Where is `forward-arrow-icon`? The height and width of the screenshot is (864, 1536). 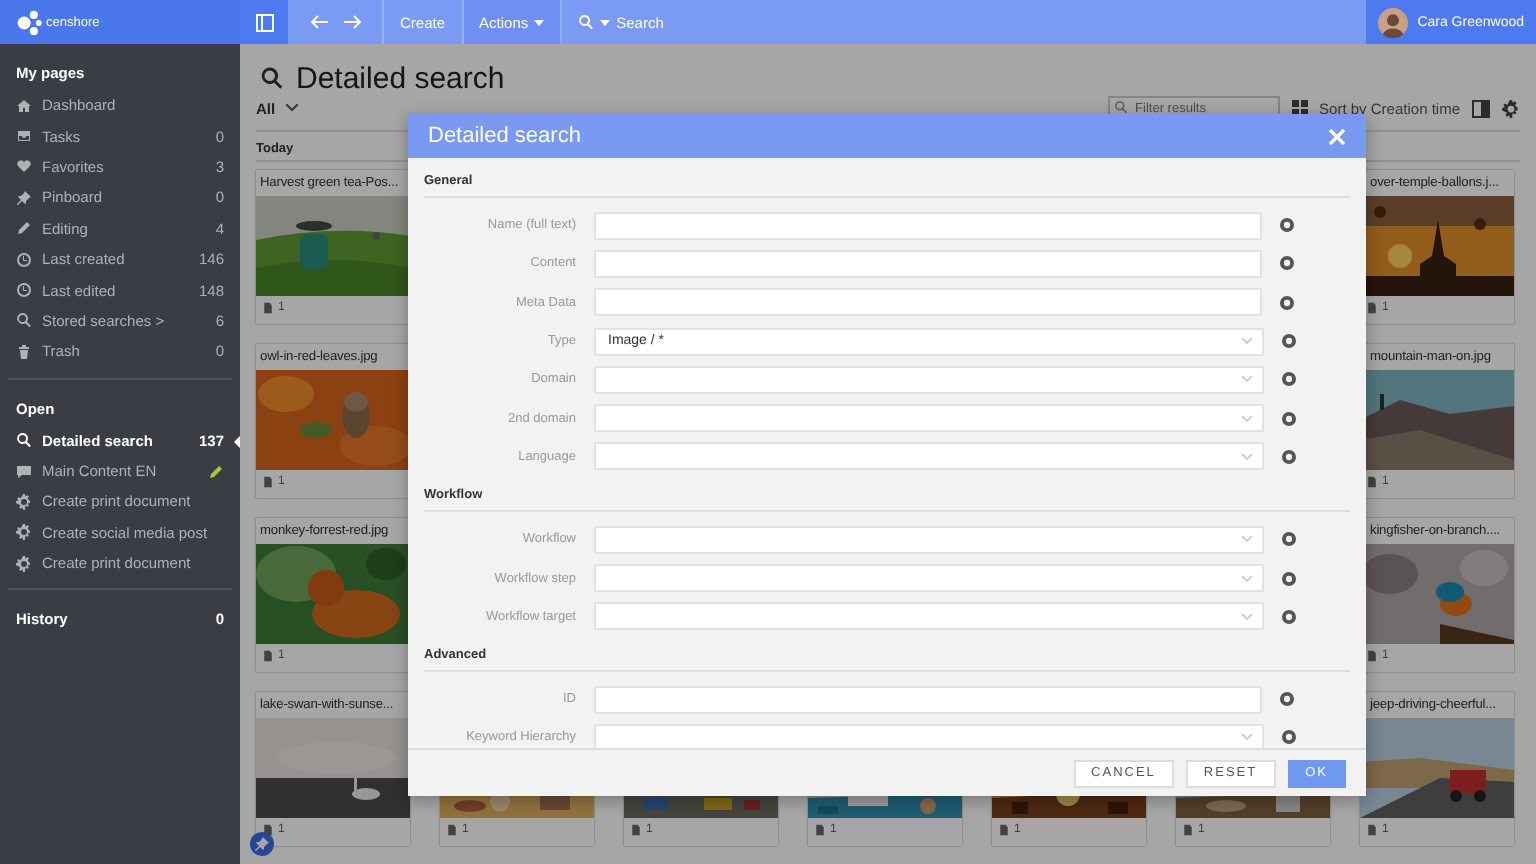 forward-arrow-icon is located at coordinates (353, 22).